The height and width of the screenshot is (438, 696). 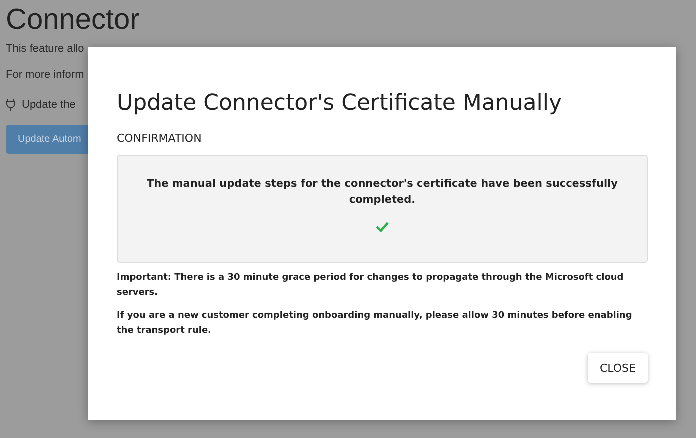 I want to click on plug-icon, so click(x=11, y=105).